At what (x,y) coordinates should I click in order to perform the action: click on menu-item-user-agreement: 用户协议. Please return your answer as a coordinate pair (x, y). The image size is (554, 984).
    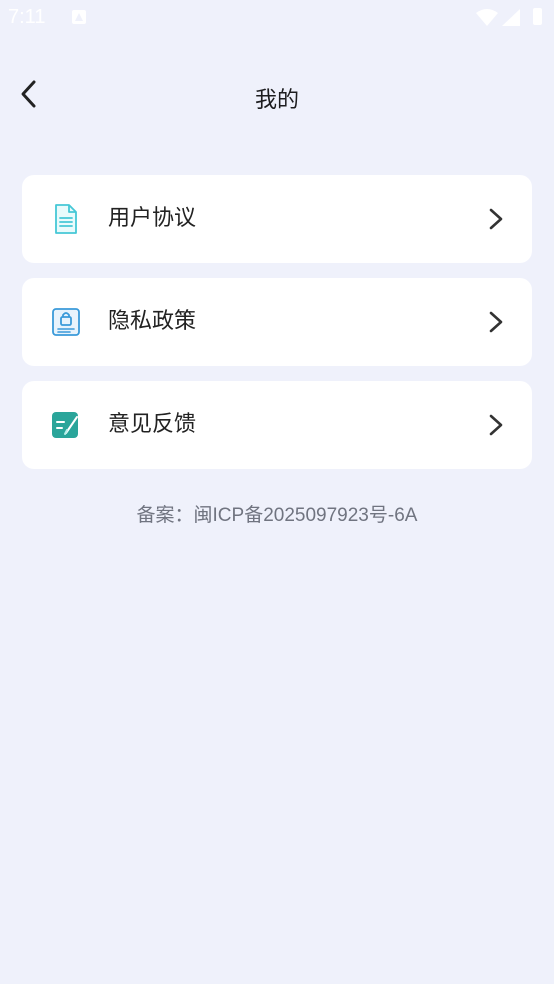
    Looking at the image, I should click on (277, 219).